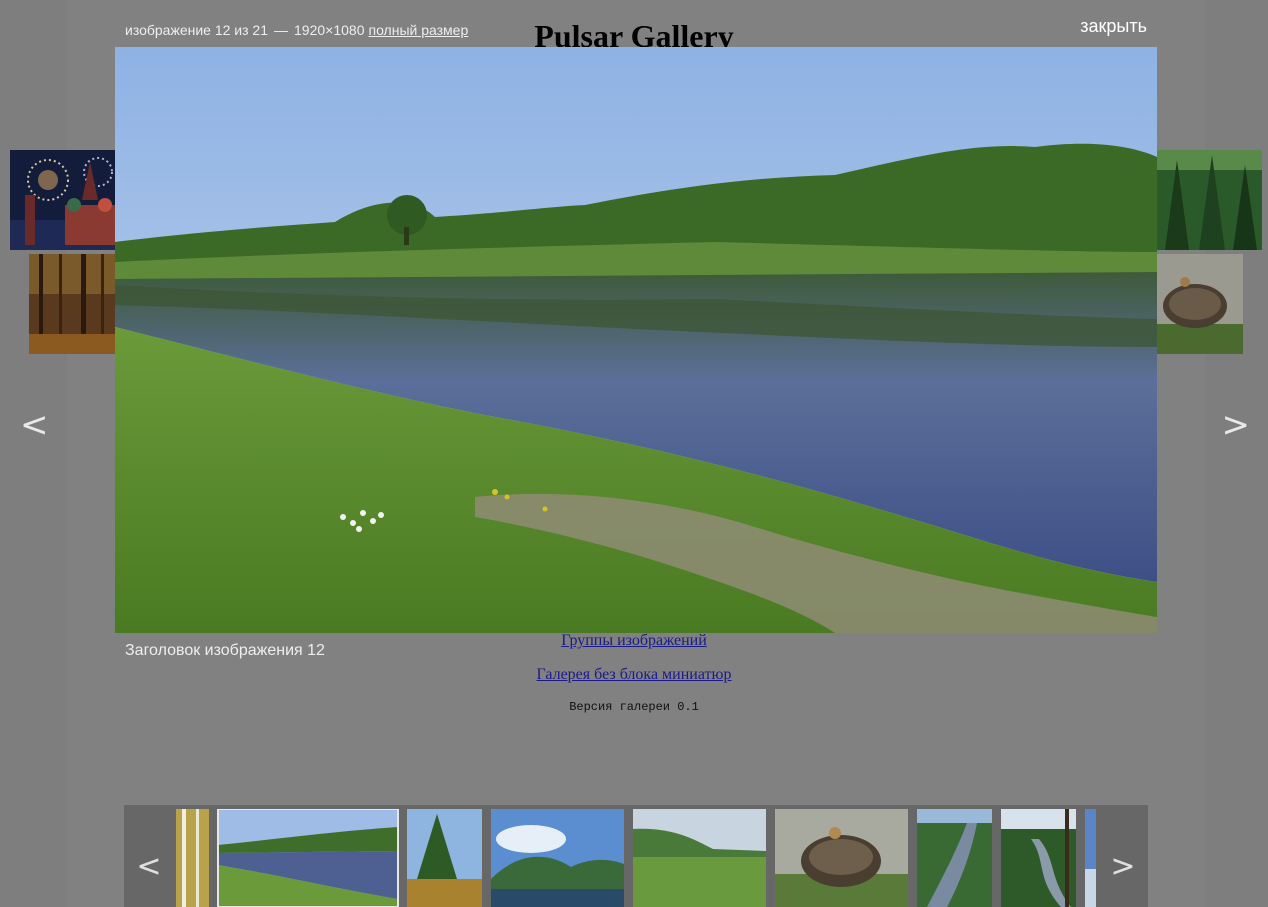 The width and height of the screenshot is (1268, 907). Describe the element at coordinates (149, 856) in the screenshot. I see `filmstrip-prev-arrow: <` at that location.